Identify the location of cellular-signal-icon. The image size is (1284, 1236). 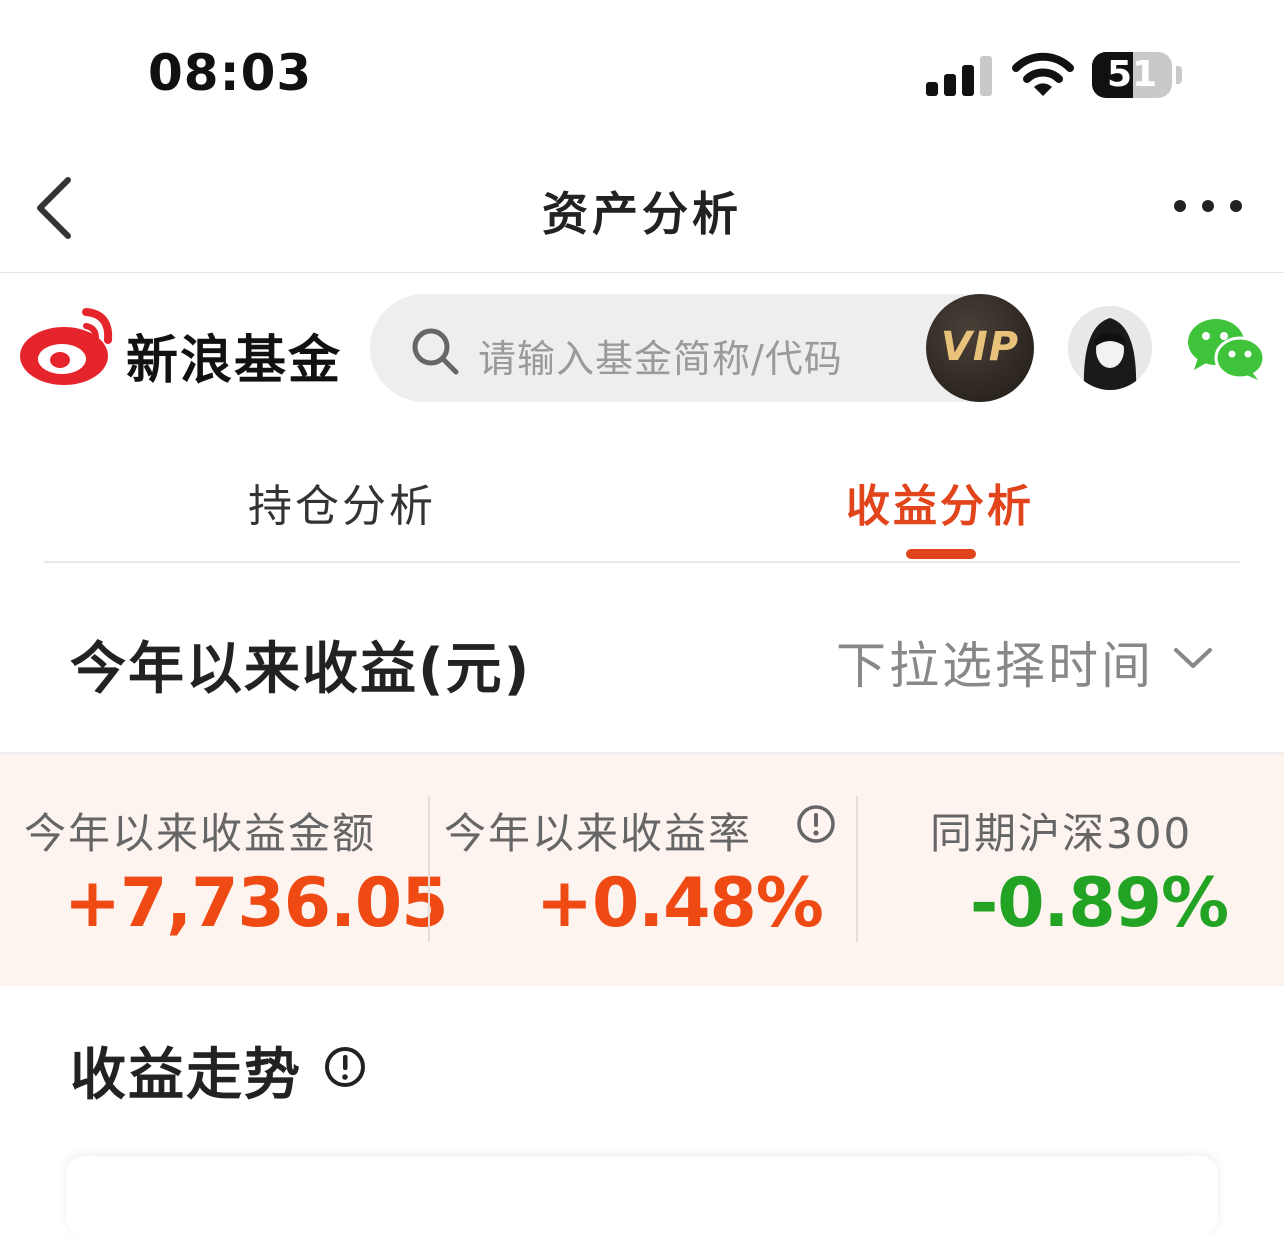
(959, 76).